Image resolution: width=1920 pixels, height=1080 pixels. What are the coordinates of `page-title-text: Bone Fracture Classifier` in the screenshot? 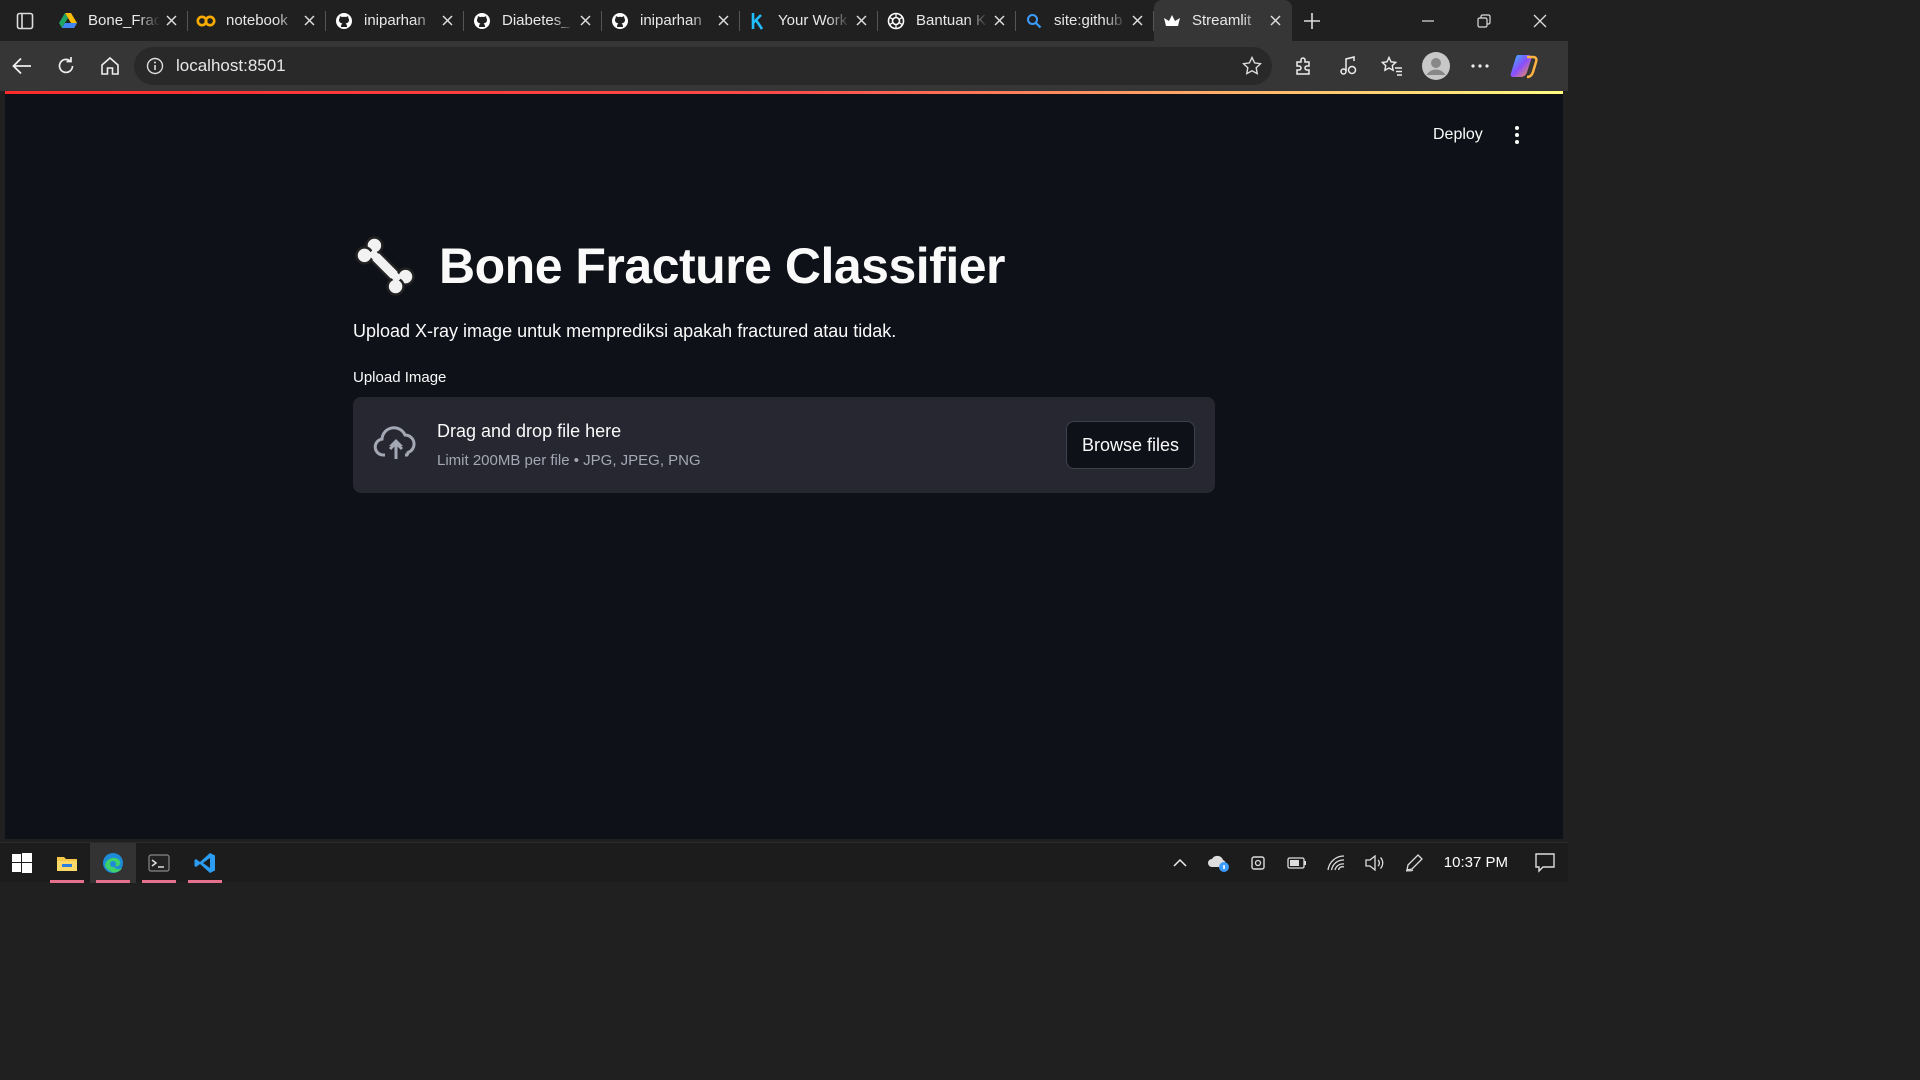 It's located at (722, 266).